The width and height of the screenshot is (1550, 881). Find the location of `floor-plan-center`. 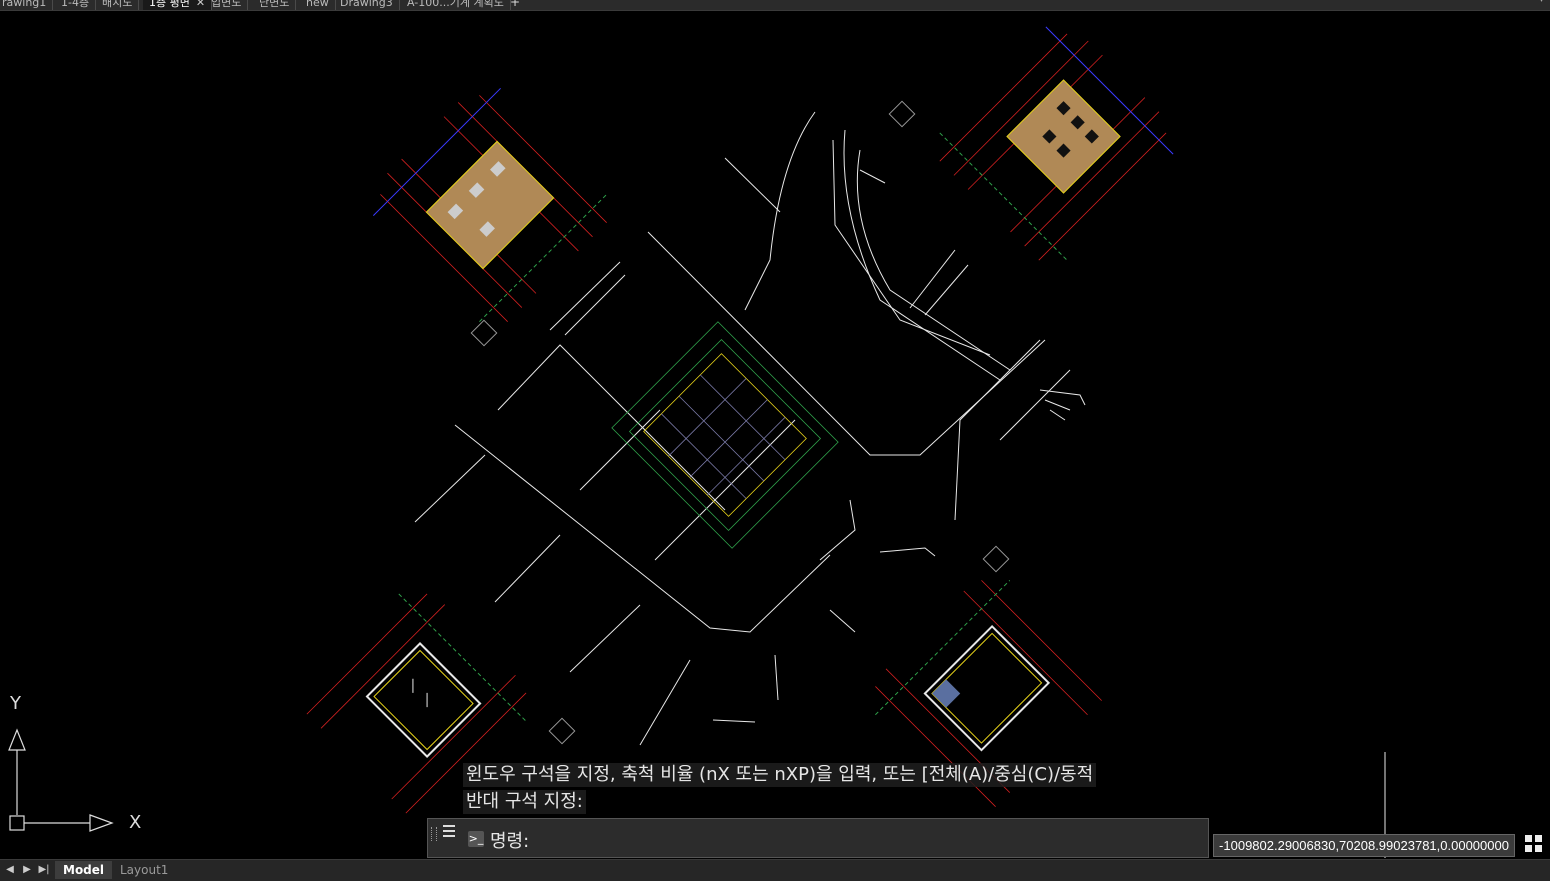

floor-plan-center is located at coordinates (725, 435).